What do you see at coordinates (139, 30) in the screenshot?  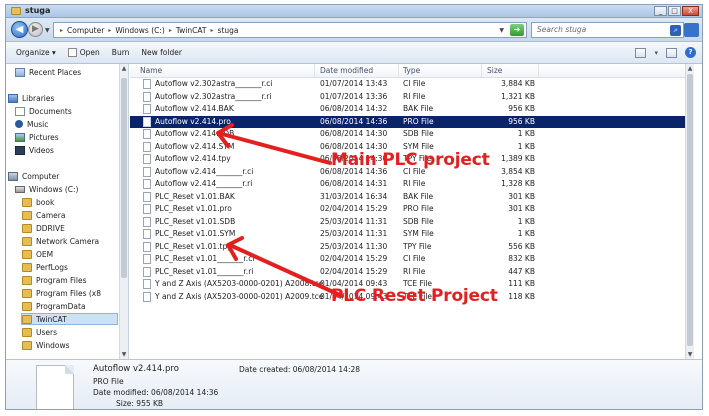 I see `breadcrumb-drive: Windows (C:)` at bounding box center [139, 30].